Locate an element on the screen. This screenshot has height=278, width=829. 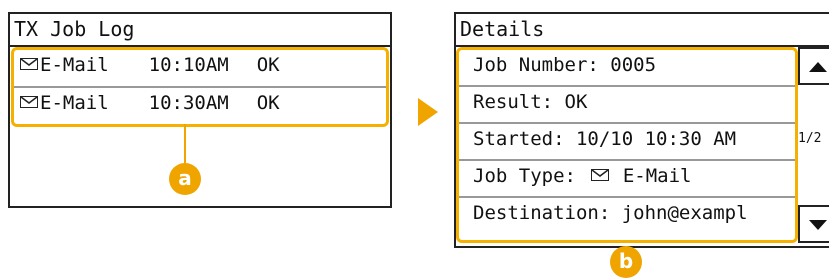
detail-row-job-type: Job Type: E-Mail is located at coordinates (627, 179).